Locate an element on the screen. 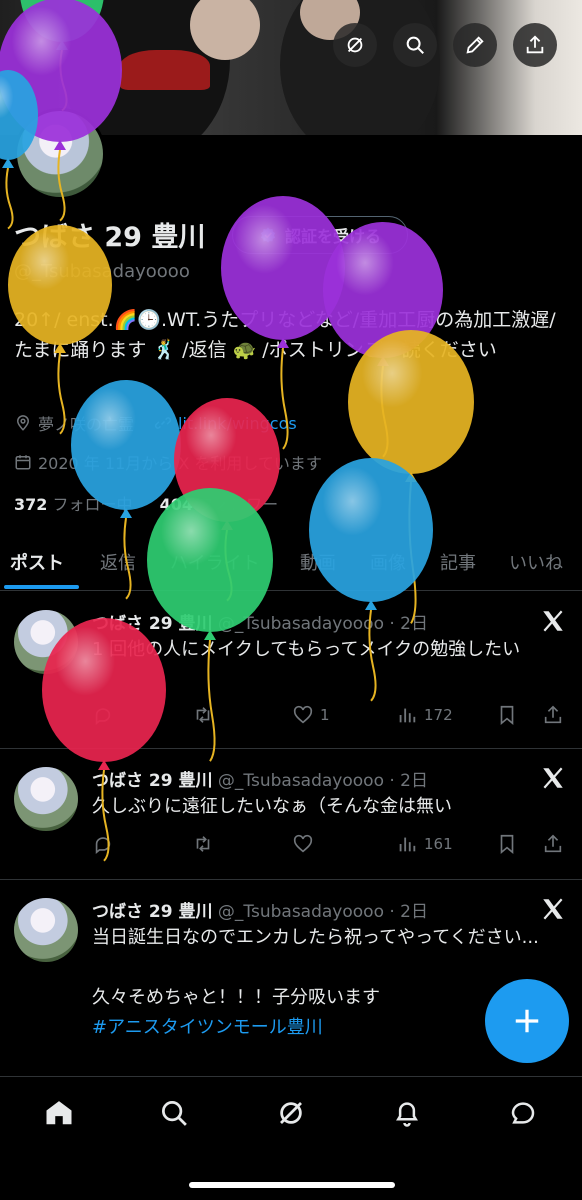  display-name: つばさ 29 豊川 is located at coordinates (110, 237).